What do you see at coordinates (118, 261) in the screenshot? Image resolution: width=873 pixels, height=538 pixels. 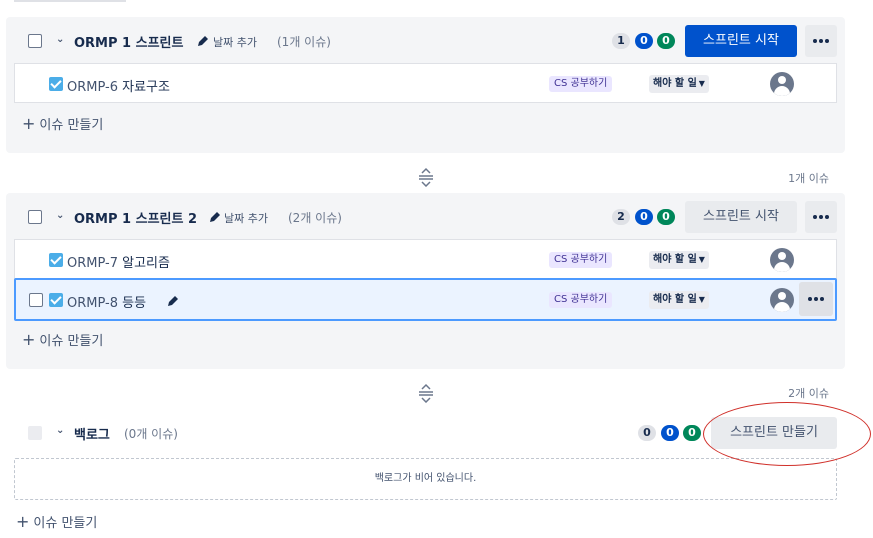 I see `issue-key: ORMP-7 알고리즘` at bounding box center [118, 261].